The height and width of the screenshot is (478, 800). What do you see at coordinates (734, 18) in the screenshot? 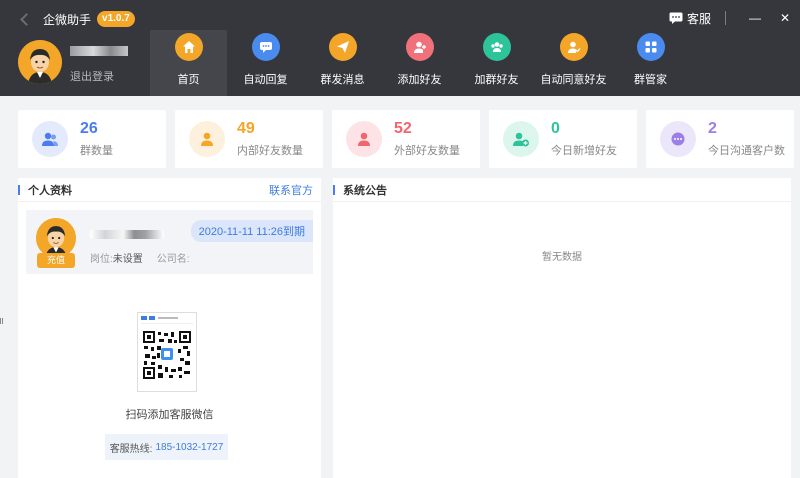
I see `window-controls: 客服 — ✕` at bounding box center [734, 18].